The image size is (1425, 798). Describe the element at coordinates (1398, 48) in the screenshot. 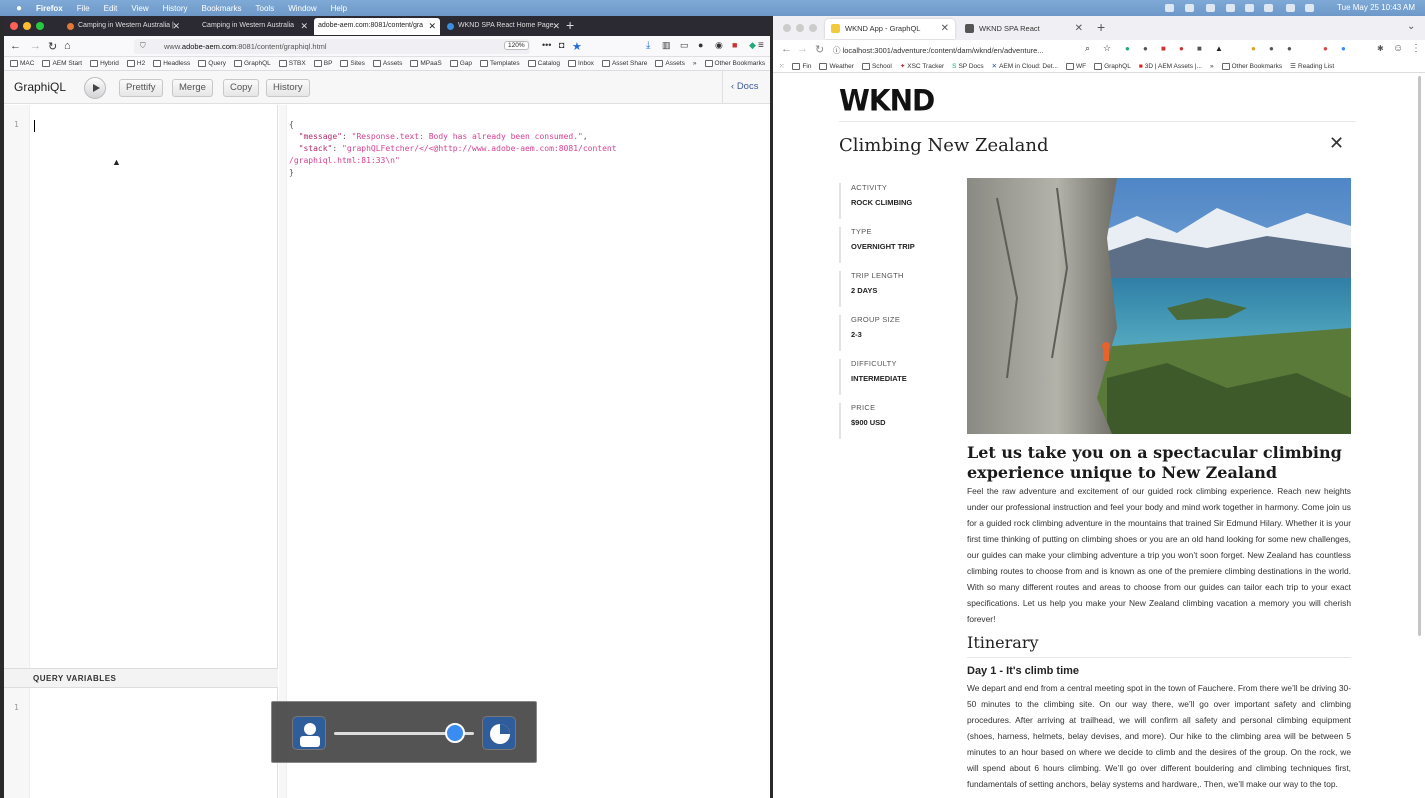

I see `profile-avatar: ☺` at that location.